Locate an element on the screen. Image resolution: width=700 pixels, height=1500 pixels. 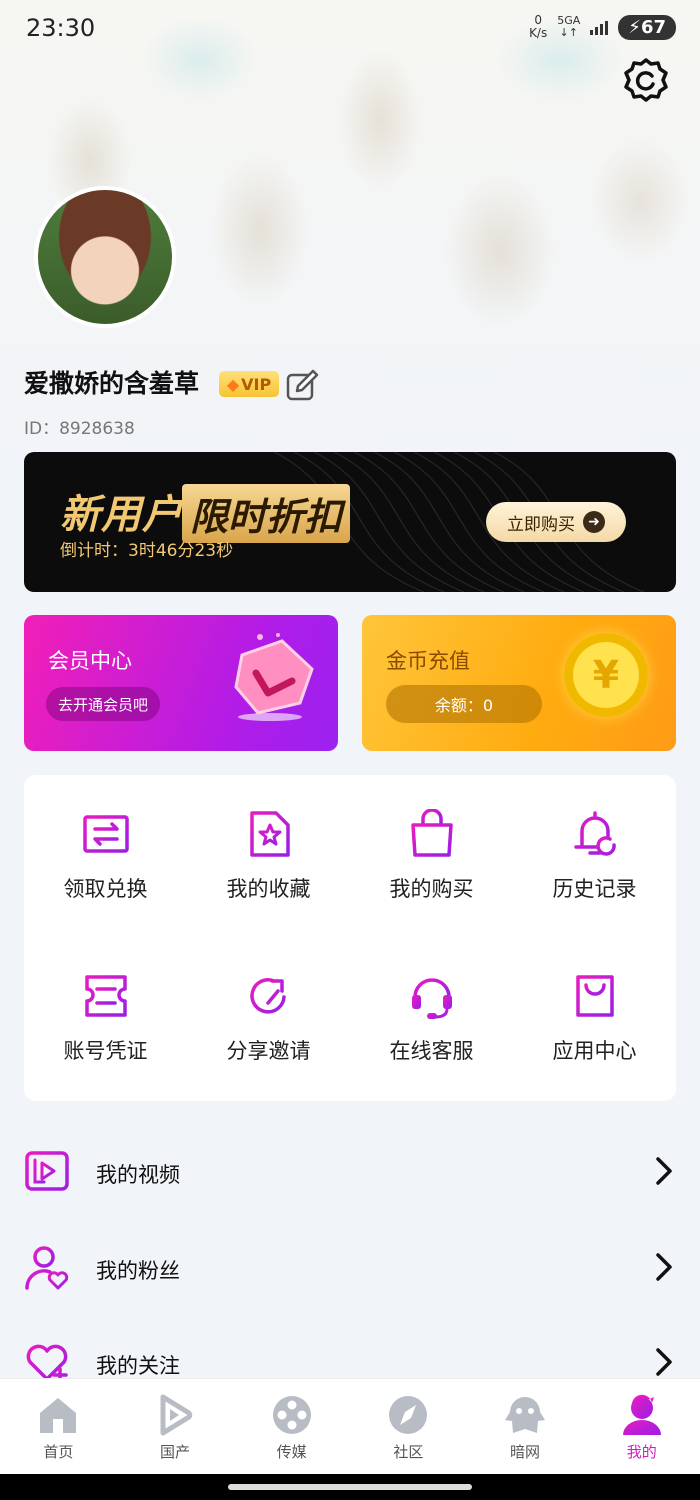
fans-icon is located at coordinates (47, 1268).